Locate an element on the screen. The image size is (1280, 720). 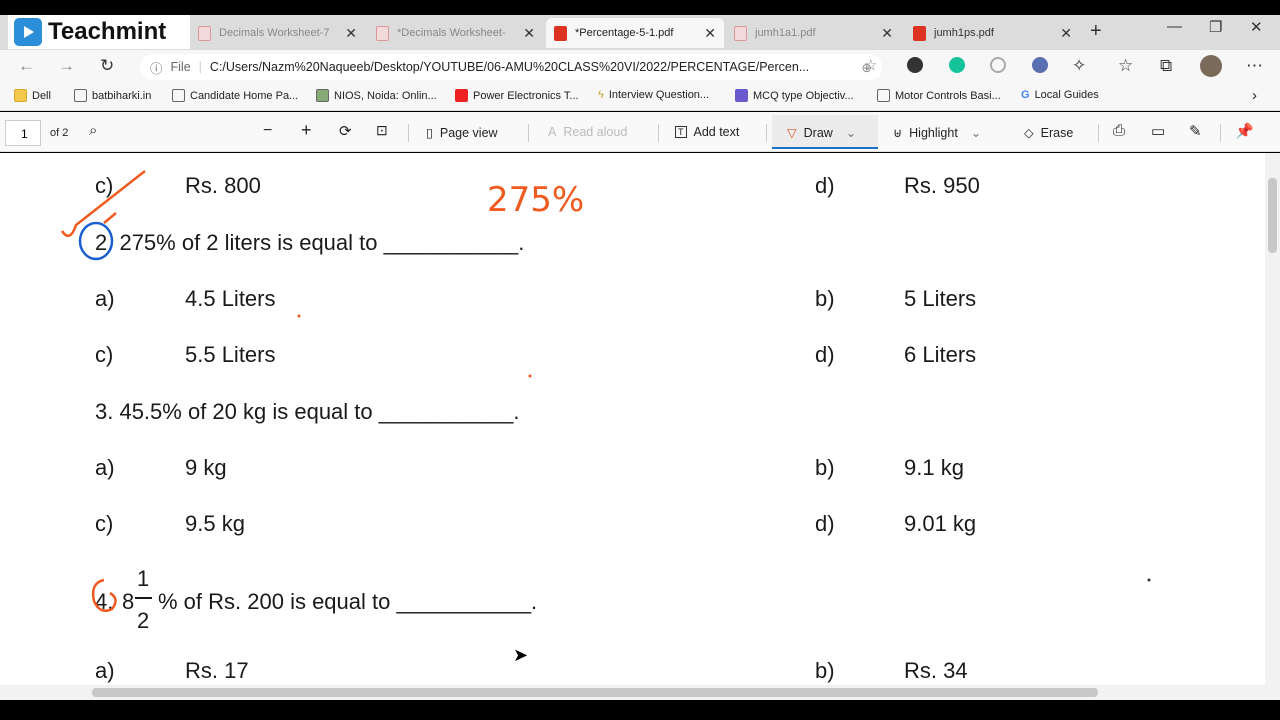
back-button: ← is located at coordinates (26, 66).